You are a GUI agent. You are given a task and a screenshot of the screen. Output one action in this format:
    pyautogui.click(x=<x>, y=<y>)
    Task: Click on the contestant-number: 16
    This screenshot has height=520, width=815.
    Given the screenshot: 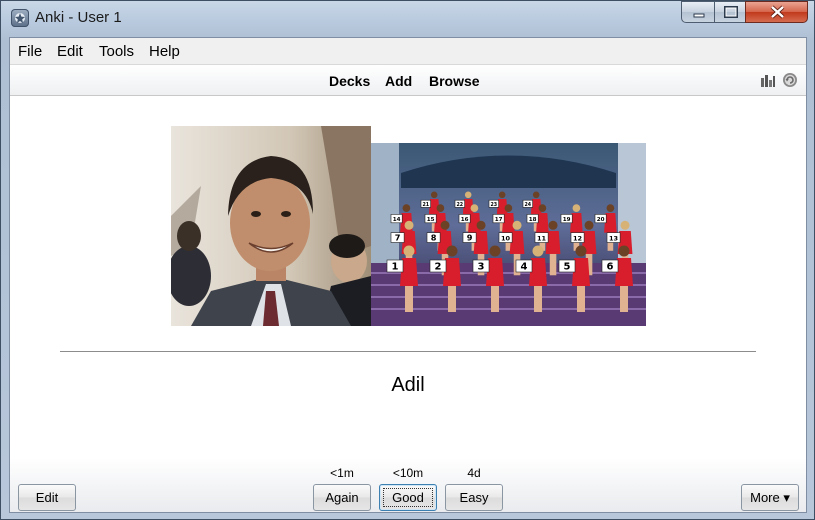 What is the action you would take?
    pyautogui.click(x=465, y=220)
    